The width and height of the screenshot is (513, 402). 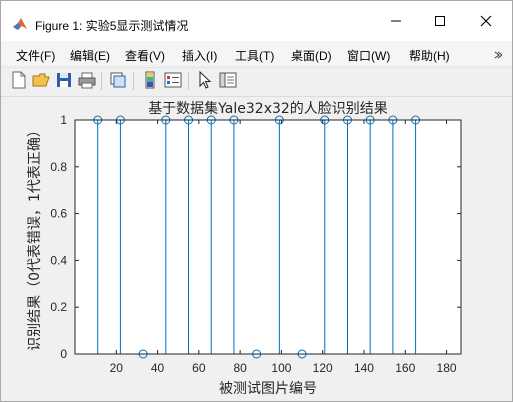 What do you see at coordinates (368, 55) in the screenshot?
I see `menu-window: 窗口(W)` at bounding box center [368, 55].